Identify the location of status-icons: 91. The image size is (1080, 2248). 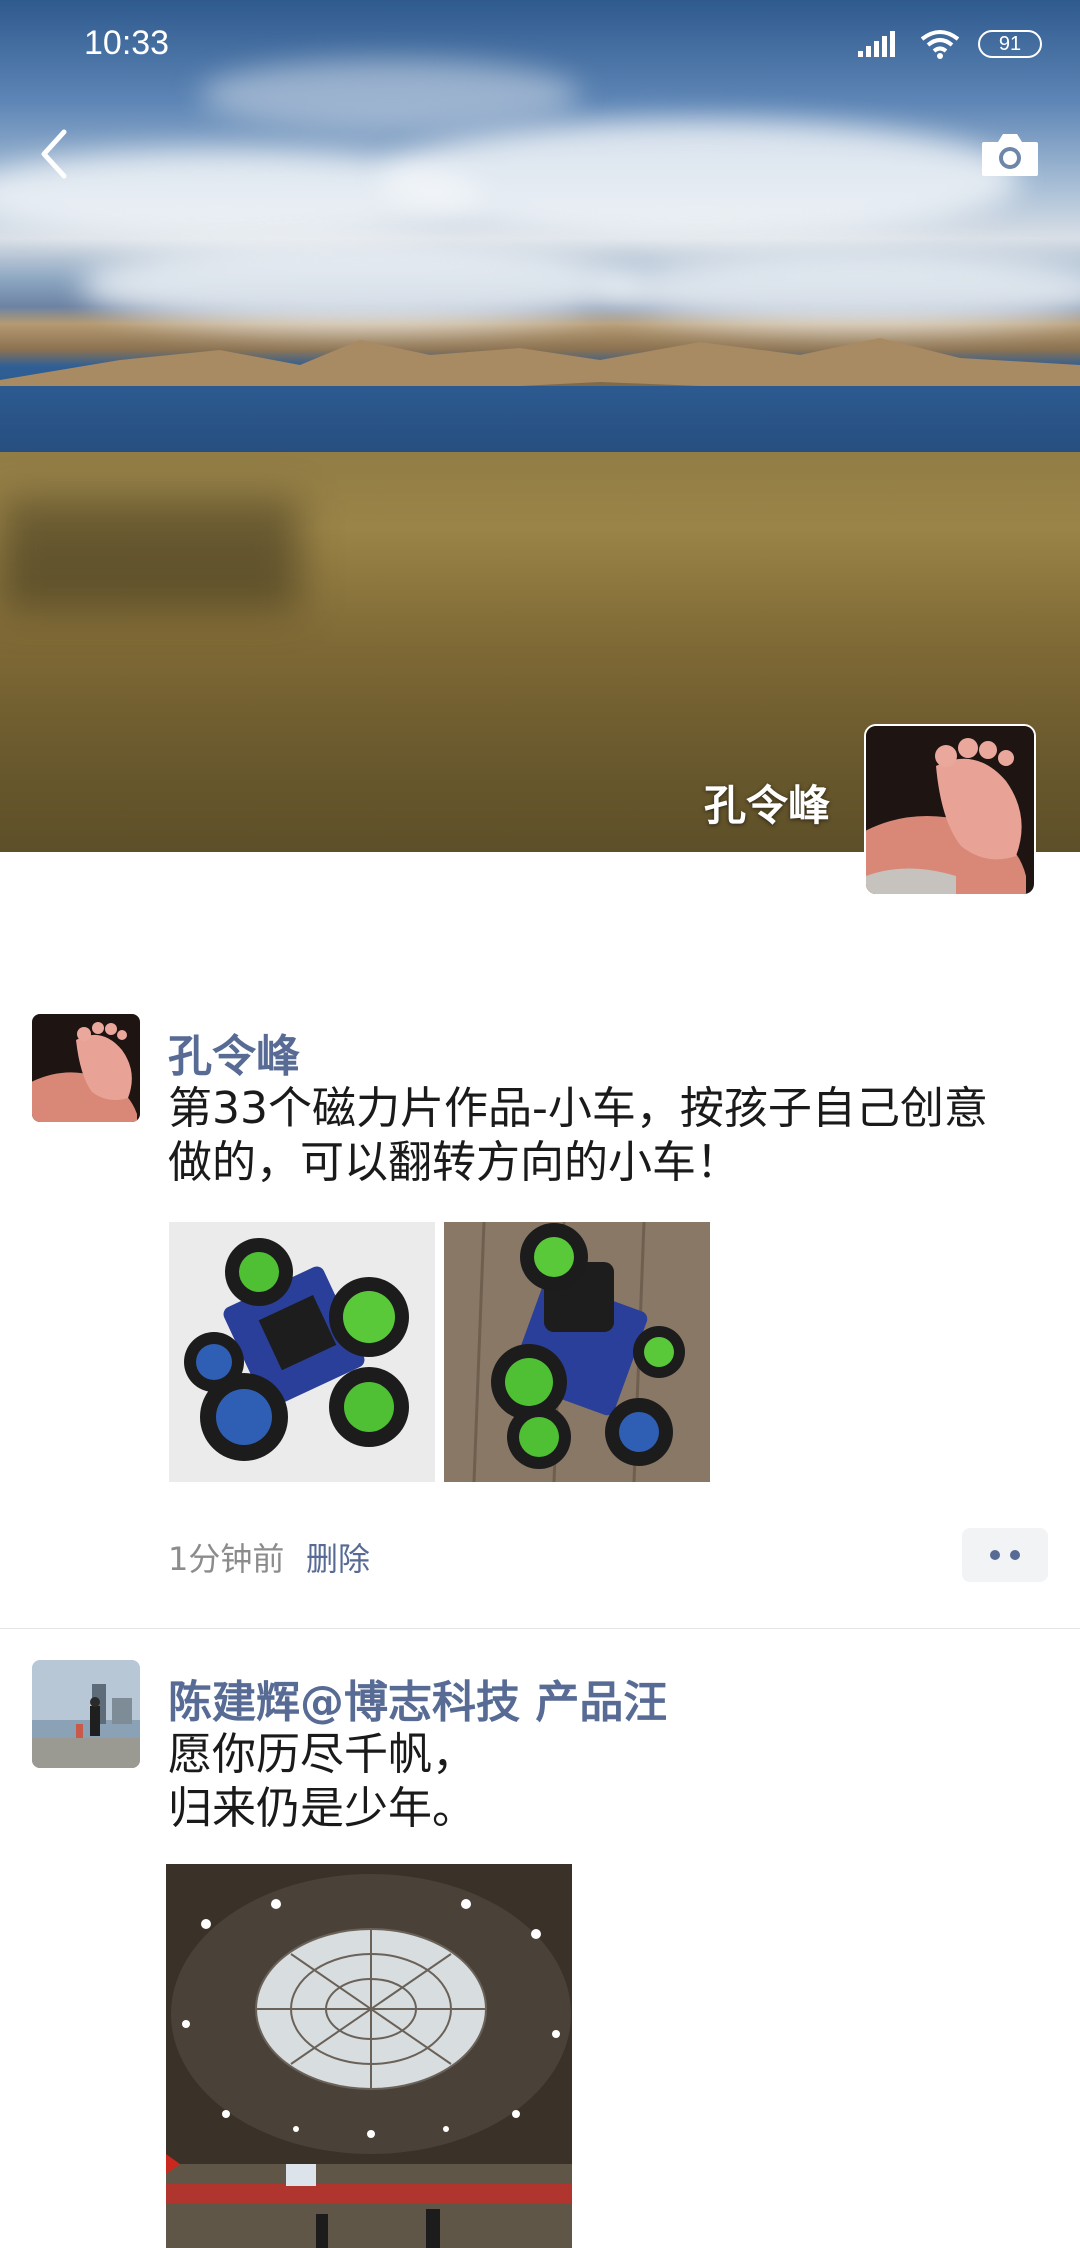
(950, 44).